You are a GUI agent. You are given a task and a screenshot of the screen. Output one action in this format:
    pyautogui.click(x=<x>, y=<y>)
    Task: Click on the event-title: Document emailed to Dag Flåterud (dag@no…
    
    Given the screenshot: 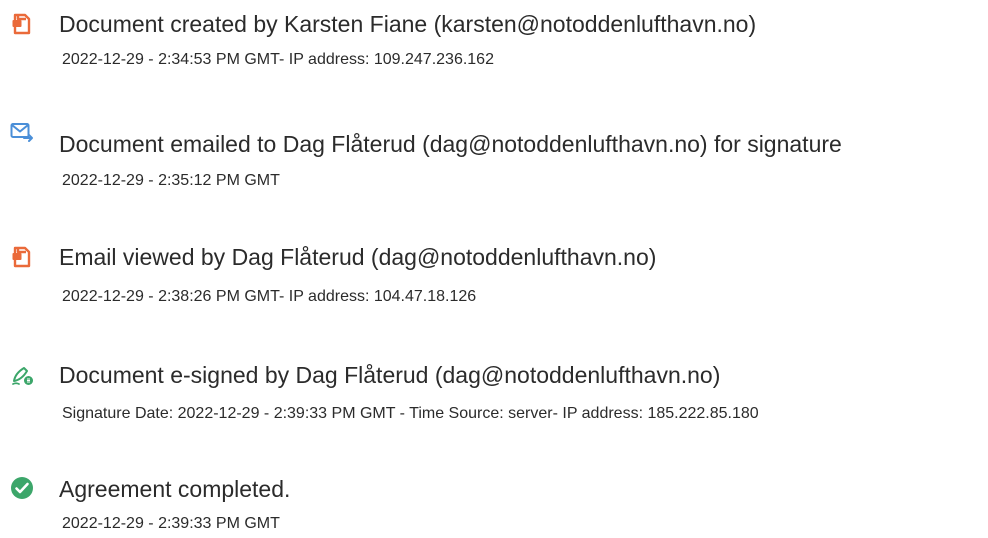 What is the action you would take?
    pyautogui.click(x=450, y=144)
    